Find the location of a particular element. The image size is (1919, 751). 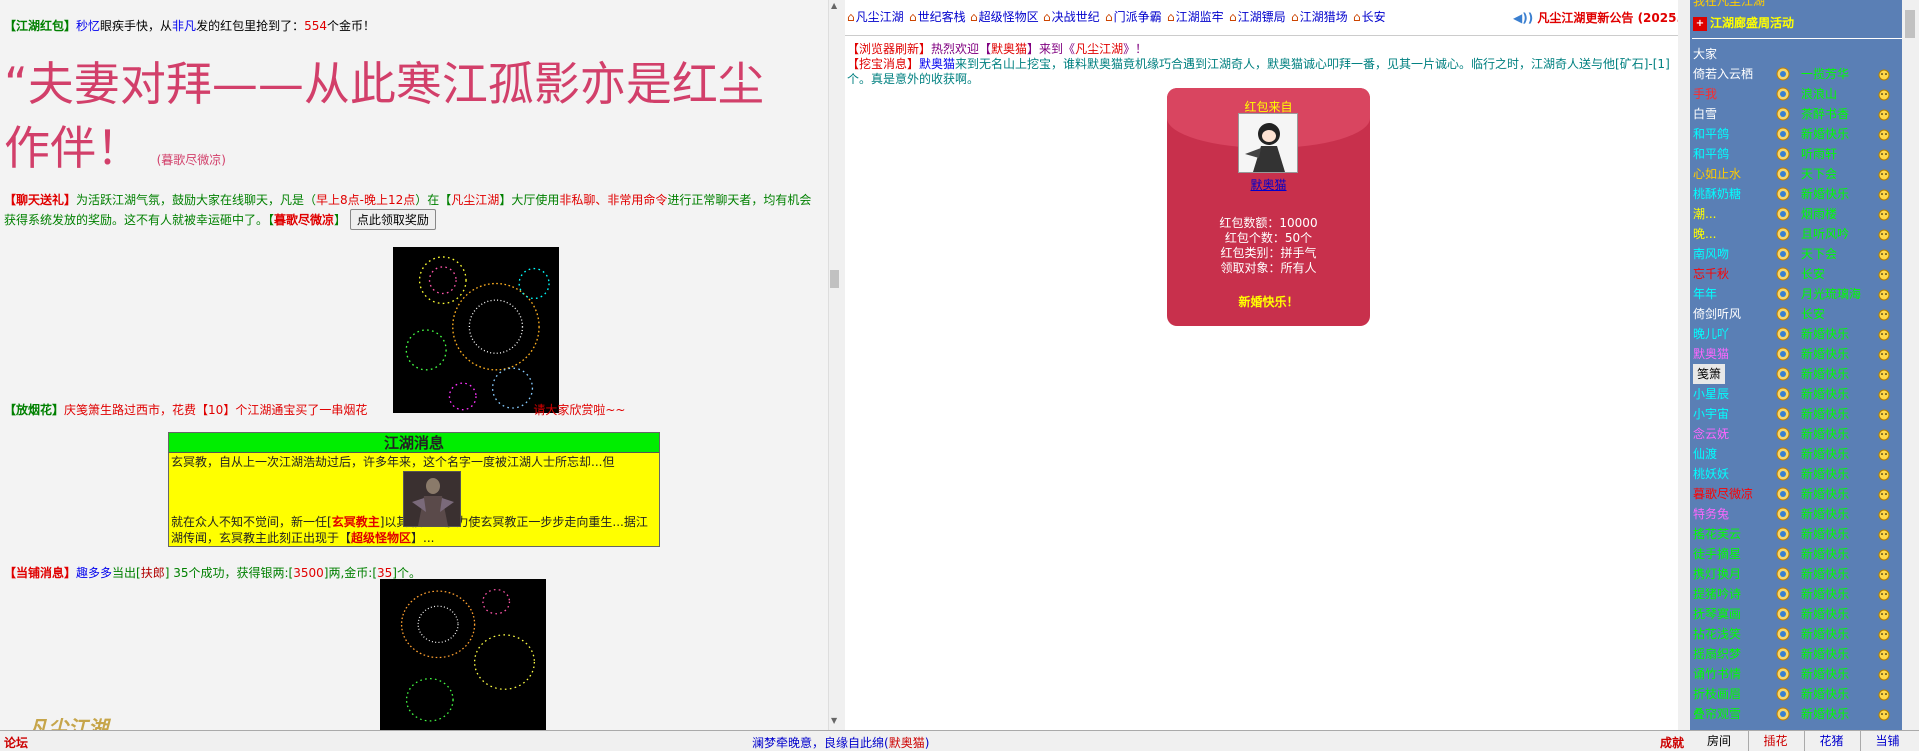

user-name: 忘千秋 is located at coordinates (1711, 274).